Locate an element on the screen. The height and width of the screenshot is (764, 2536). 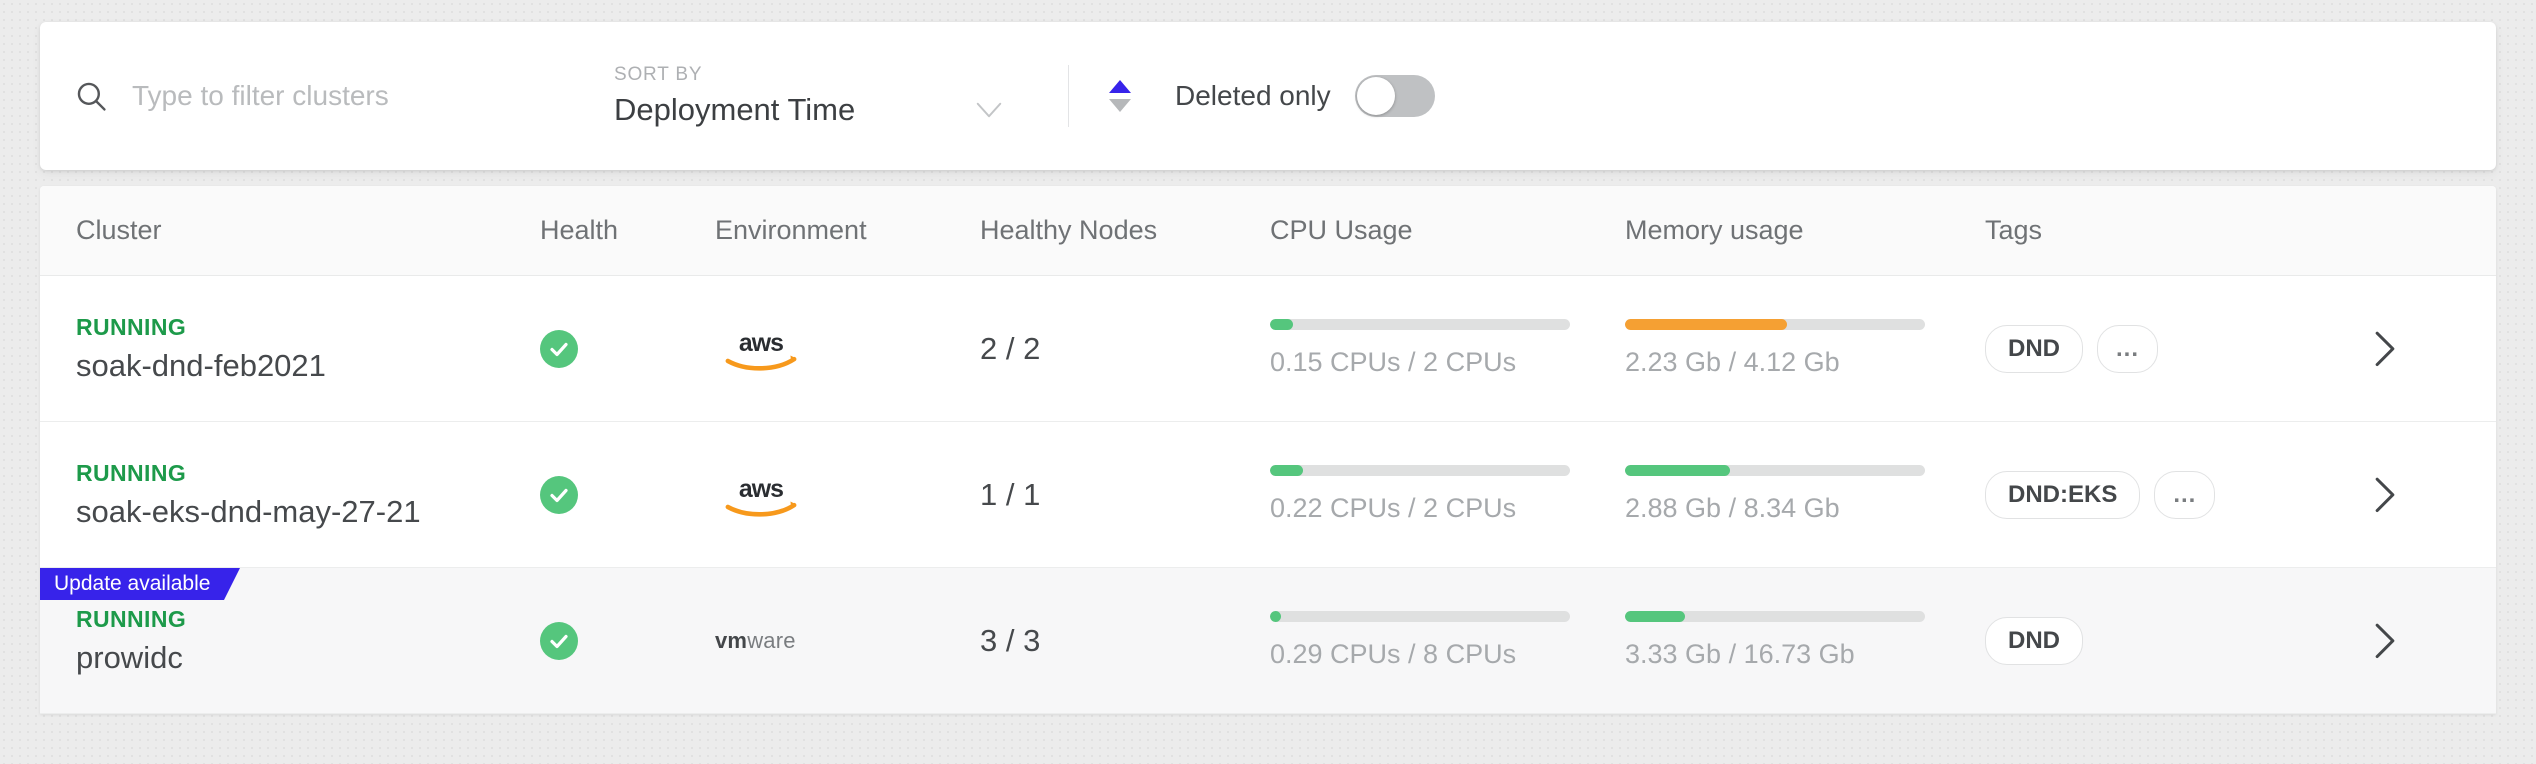
healthy-nodes-value: 2 / 2 is located at coordinates (1010, 348).